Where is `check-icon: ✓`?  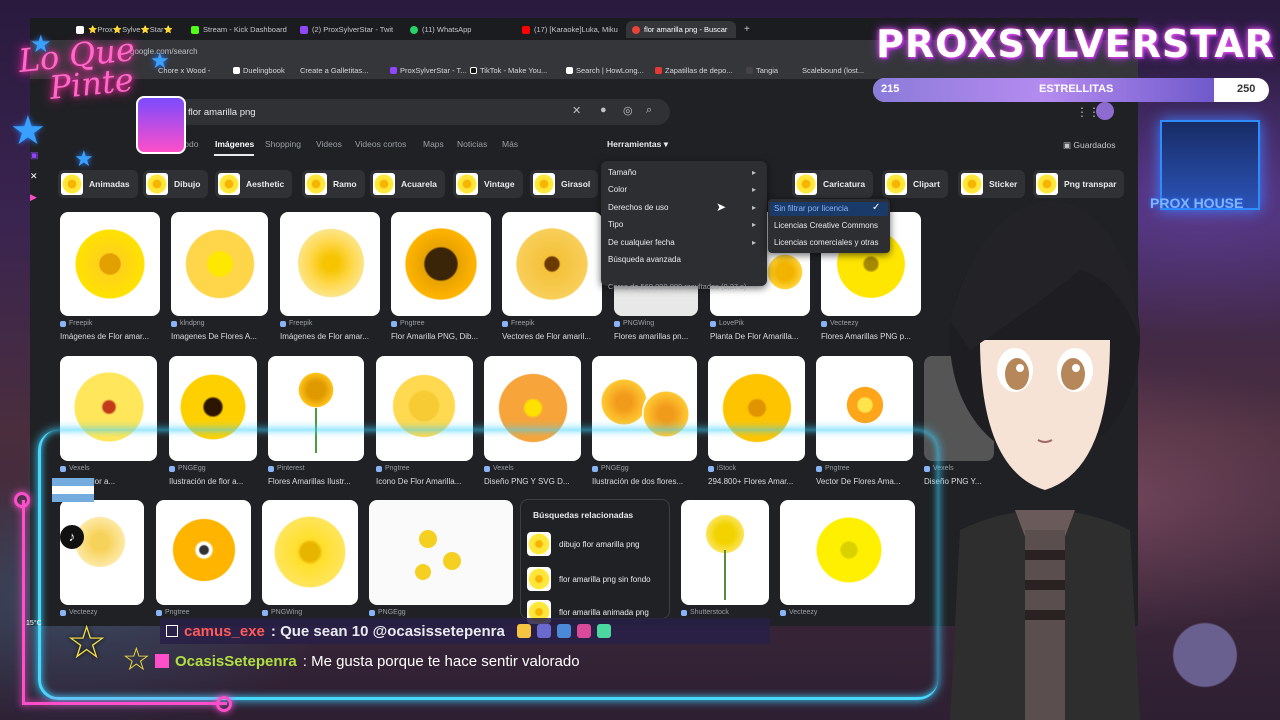
check-icon: ✓ is located at coordinates (876, 207).